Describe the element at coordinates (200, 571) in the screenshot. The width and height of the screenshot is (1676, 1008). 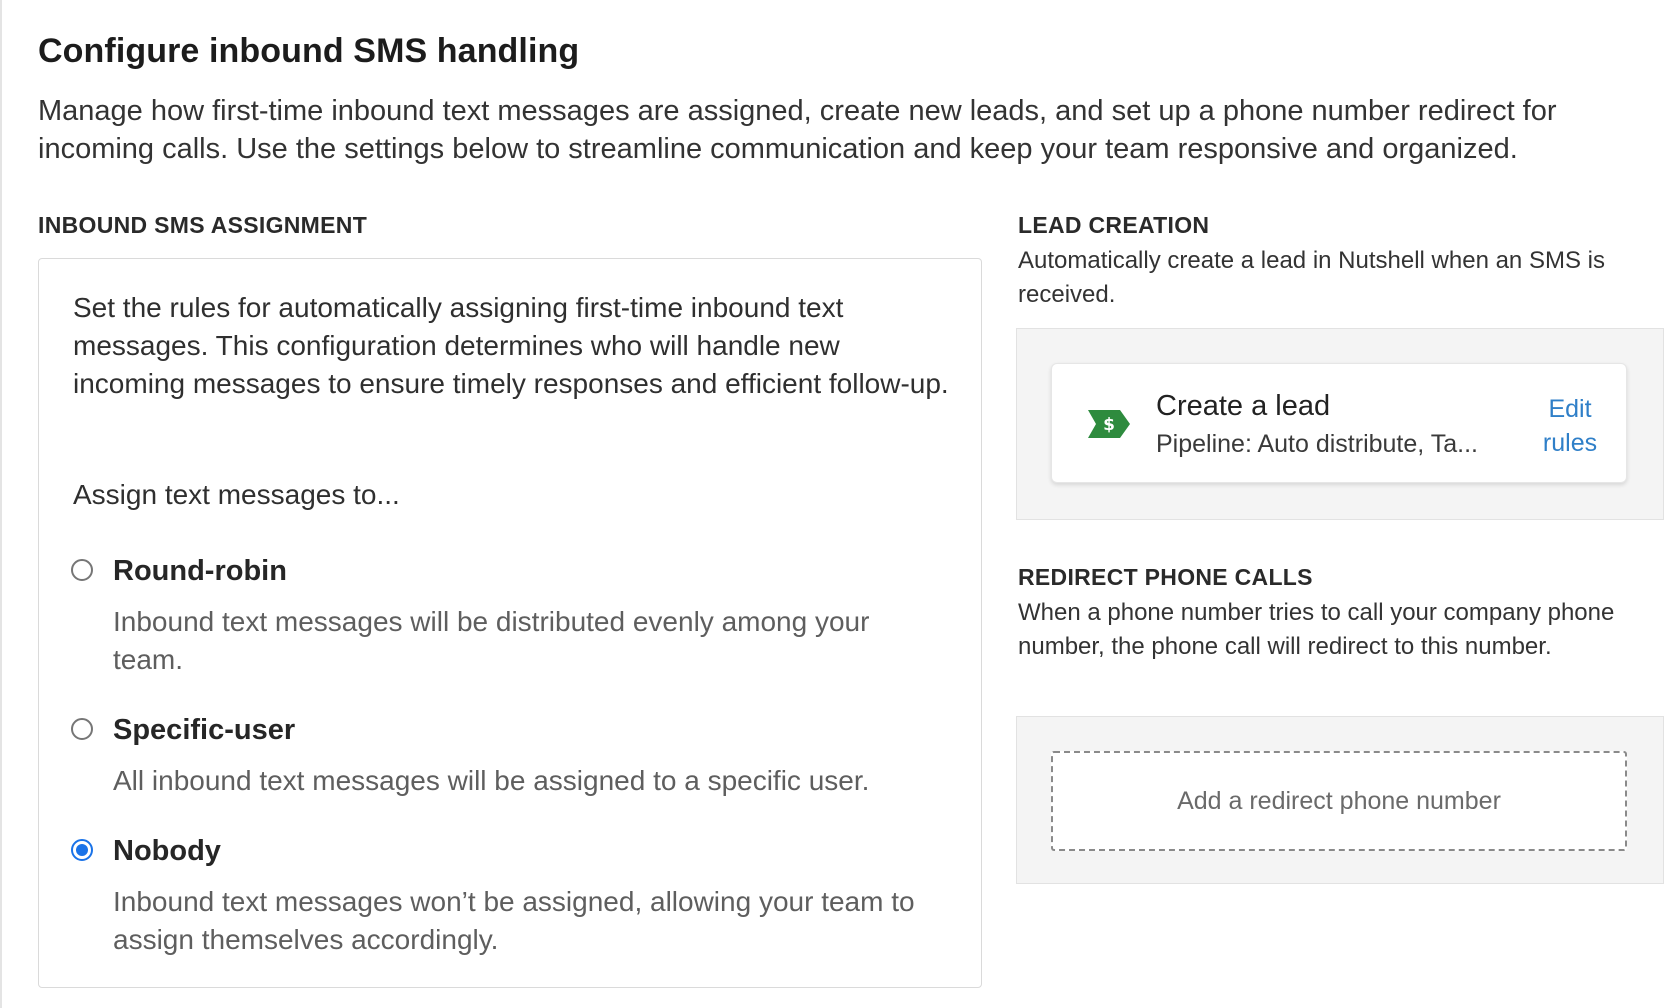
I see `option-title: Round-robin` at that location.